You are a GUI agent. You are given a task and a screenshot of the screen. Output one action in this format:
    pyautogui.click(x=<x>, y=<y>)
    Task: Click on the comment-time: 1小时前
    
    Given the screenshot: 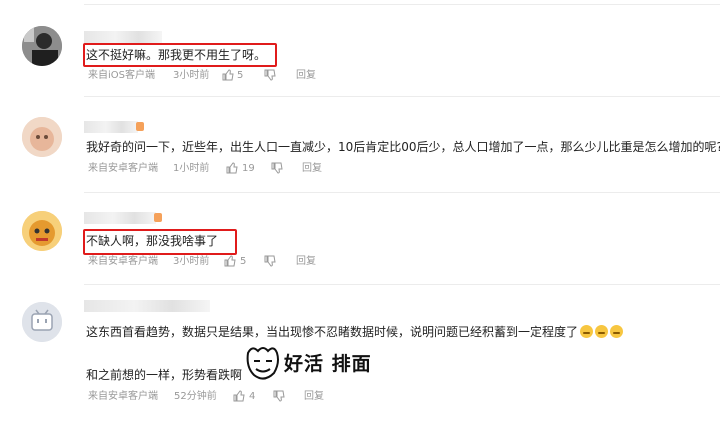 What is the action you would take?
    pyautogui.click(x=191, y=168)
    